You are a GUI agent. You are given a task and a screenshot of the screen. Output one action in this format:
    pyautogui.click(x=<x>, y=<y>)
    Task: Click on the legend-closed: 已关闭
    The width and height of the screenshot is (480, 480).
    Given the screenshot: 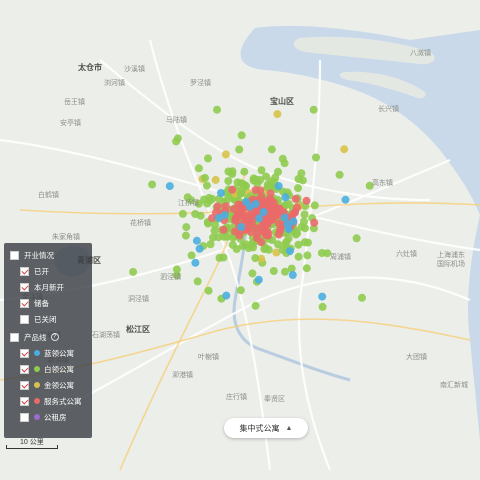 What is the action you would take?
    pyautogui.click(x=38, y=319)
    